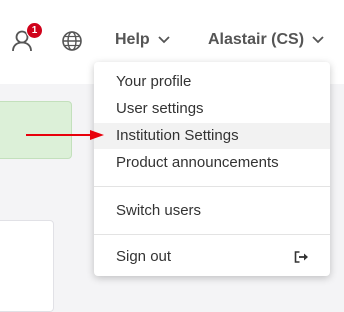 This screenshot has height=312, width=344. I want to click on menu-item-institution-settings: Institution Settings, so click(212, 136).